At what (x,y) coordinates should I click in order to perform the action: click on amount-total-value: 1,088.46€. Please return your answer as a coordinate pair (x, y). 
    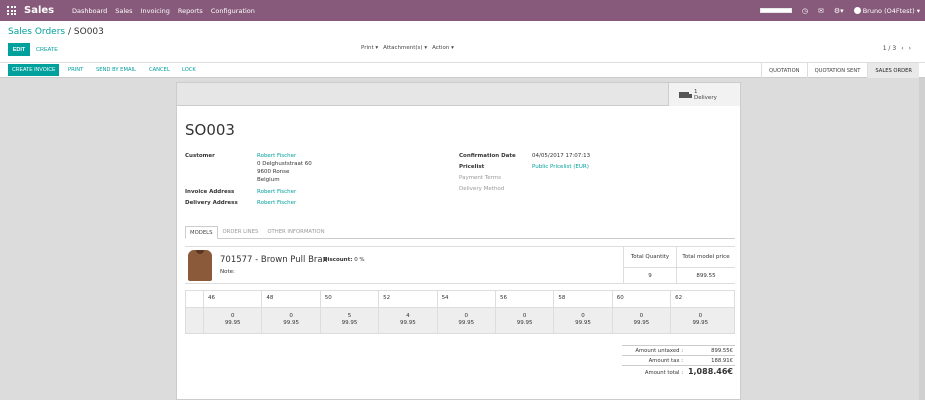
    Looking at the image, I should click on (710, 371).